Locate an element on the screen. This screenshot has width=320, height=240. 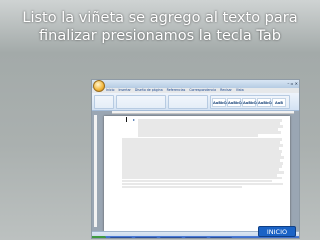
text-cursor is located at coordinates (126, 119).